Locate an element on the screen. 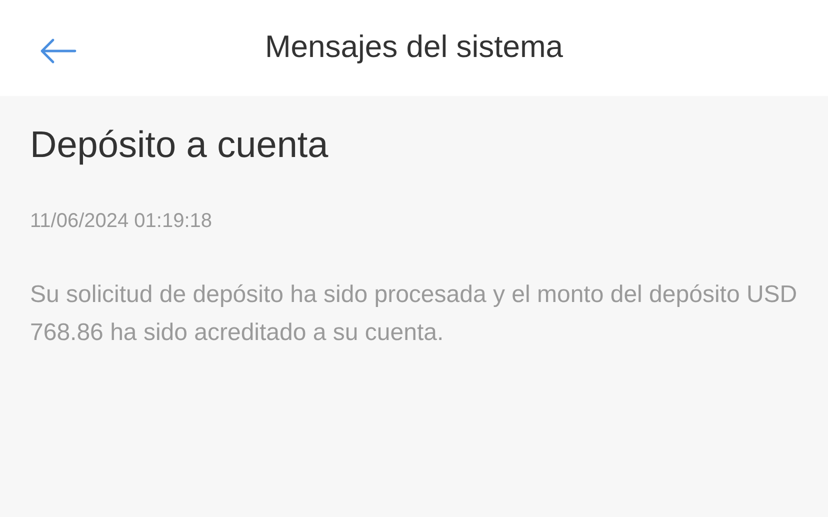 The width and height of the screenshot is (828, 517). back-arrow-icon is located at coordinates (58, 51).